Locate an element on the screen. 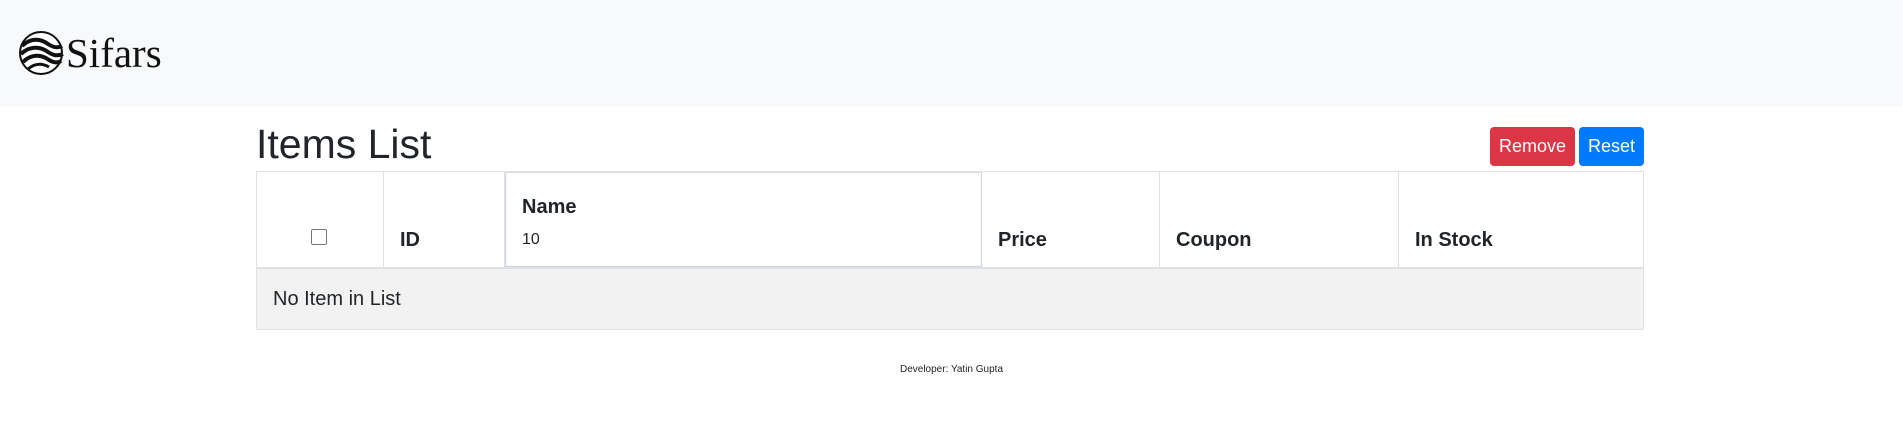 The width and height of the screenshot is (1903, 445). brand-logo: Sifars is located at coordinates (90, 53).